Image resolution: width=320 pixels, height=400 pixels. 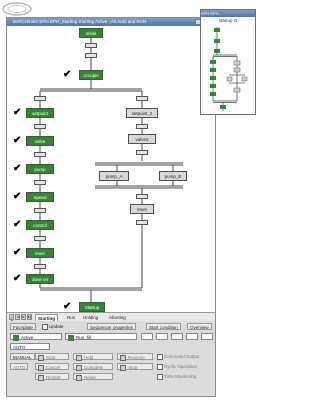 I want to click on state-value: Active, so click(x=27, y=337).